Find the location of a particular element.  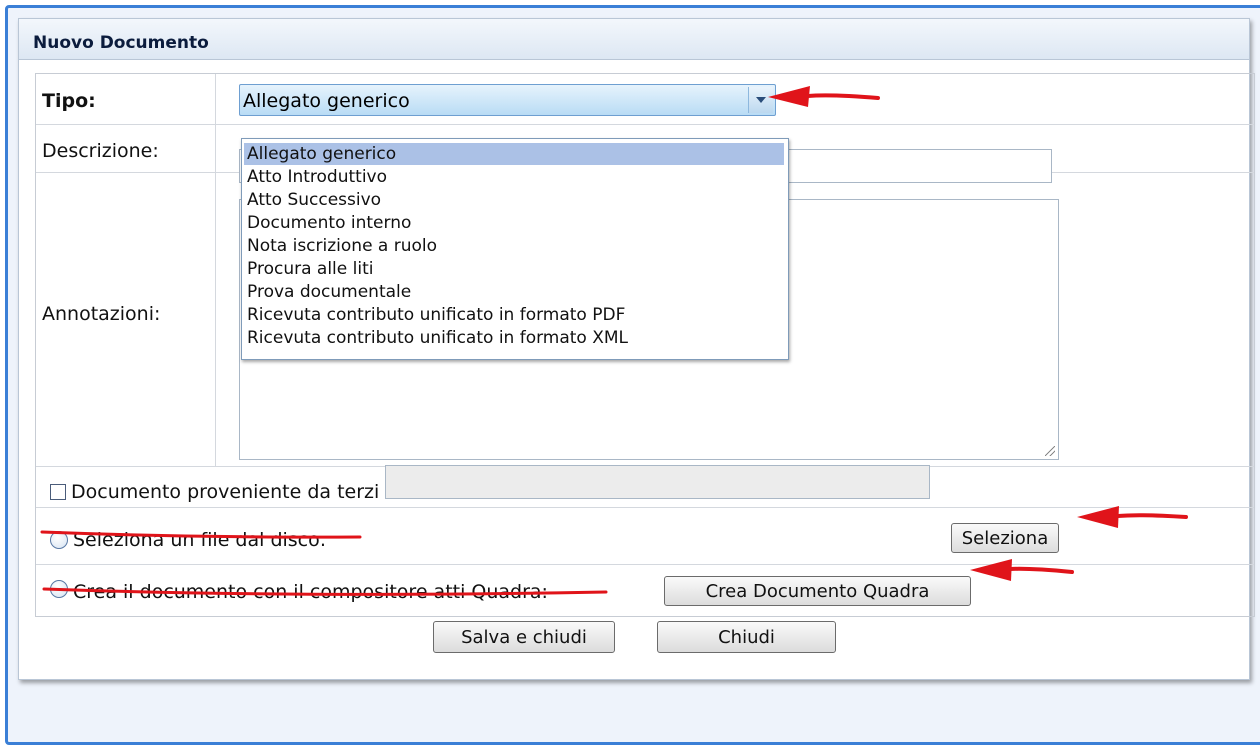

seleziona-file-radio is located at coordinates (59, 540).